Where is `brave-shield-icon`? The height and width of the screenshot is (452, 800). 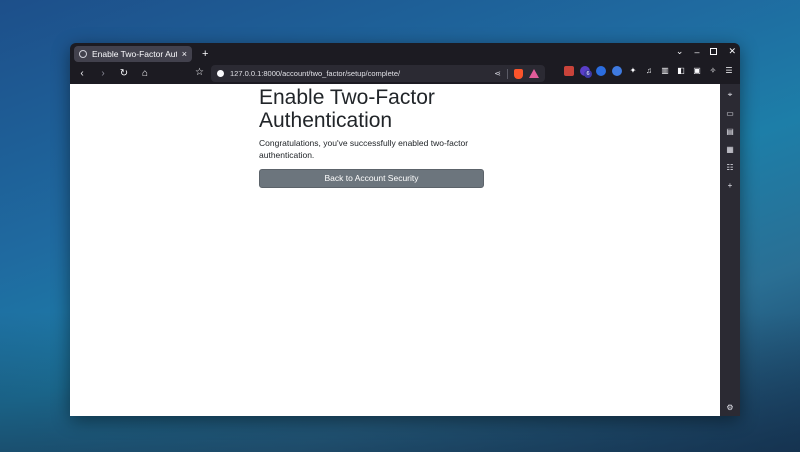 brave-shield-icon is located at coordinates (518, 73).